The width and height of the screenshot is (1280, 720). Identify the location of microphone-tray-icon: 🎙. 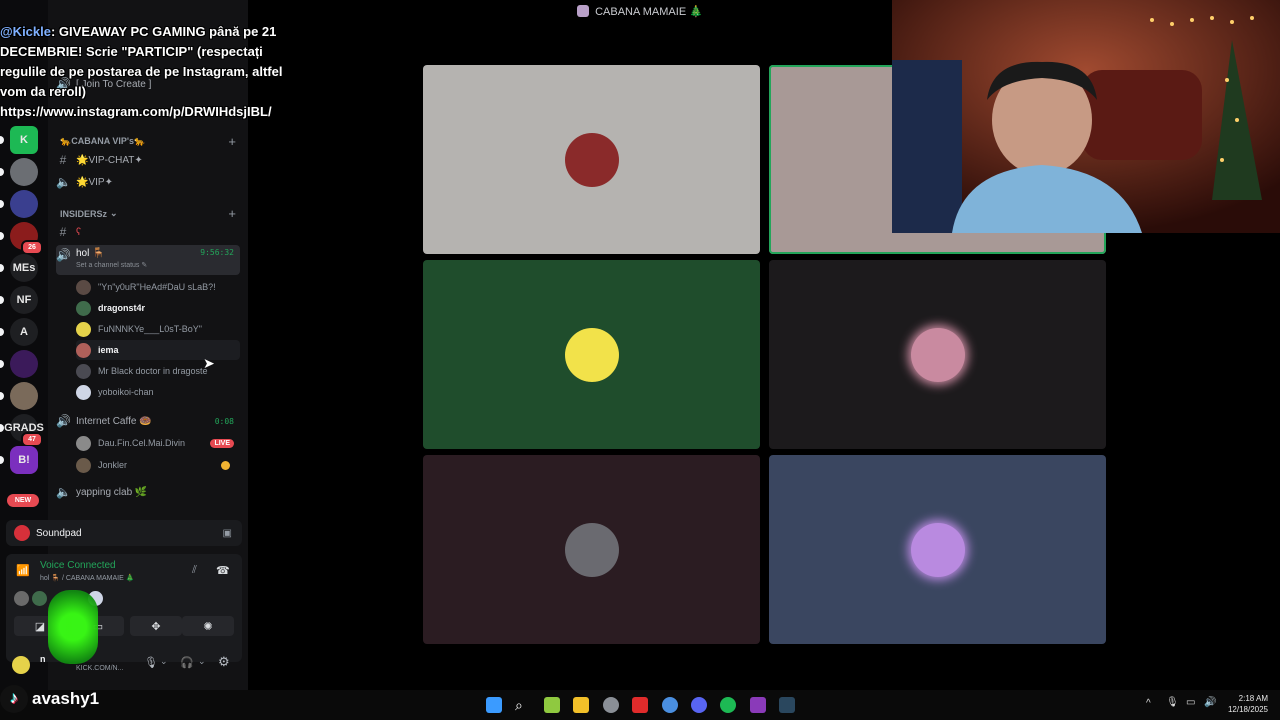
(1172, 702).